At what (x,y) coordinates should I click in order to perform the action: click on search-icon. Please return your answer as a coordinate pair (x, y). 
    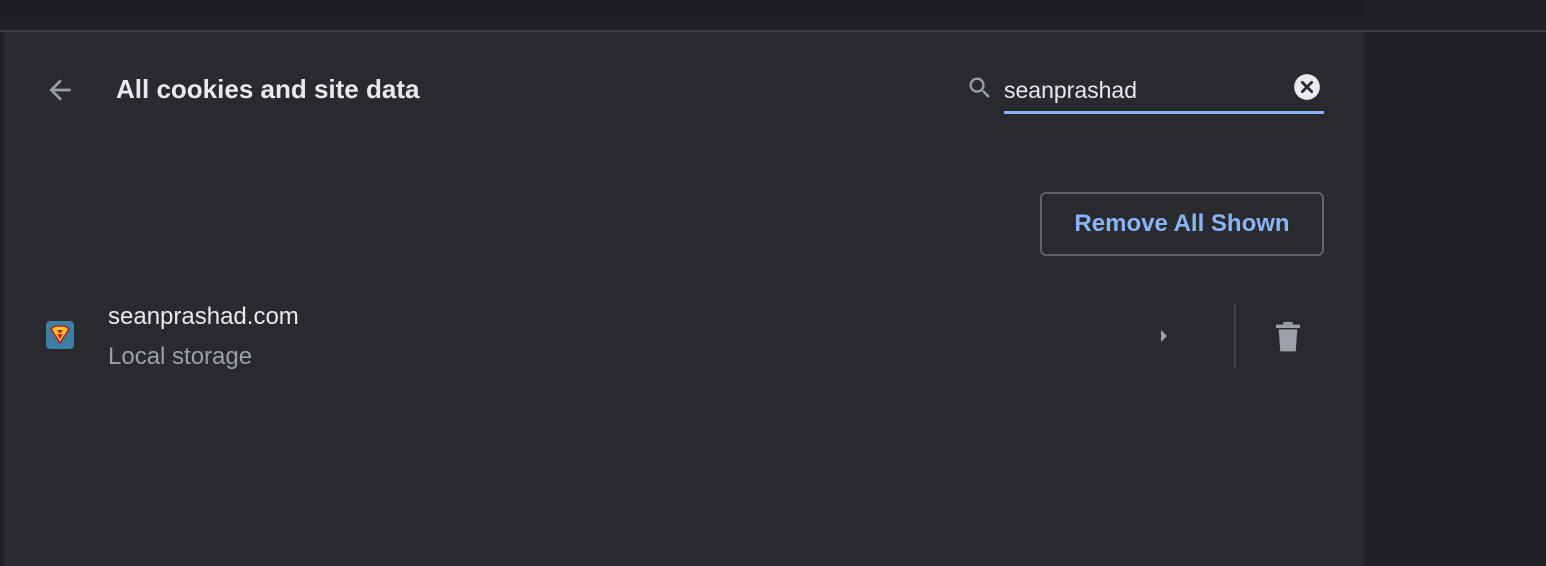
    Looking at the image, I should click on (980, 88).